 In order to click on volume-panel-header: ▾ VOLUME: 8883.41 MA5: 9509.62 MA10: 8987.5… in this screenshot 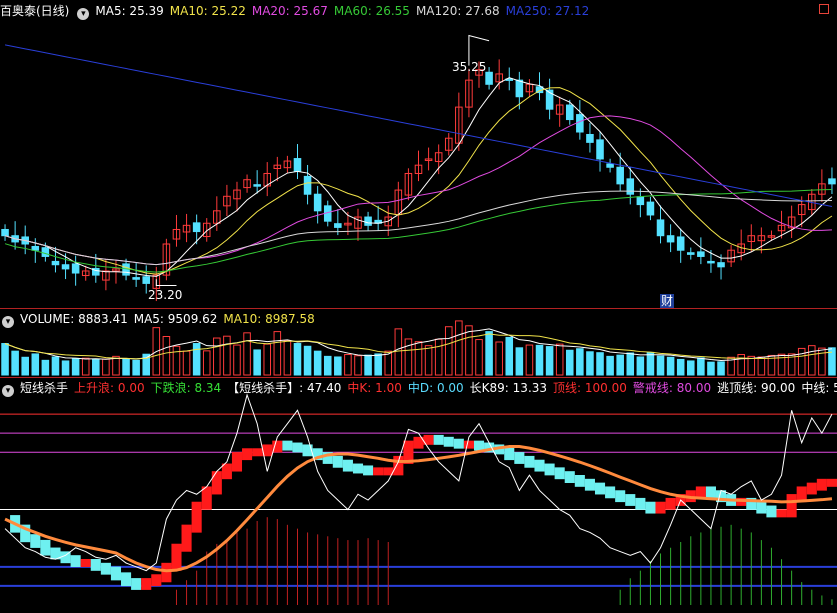, I will do `click(163, 319)`.